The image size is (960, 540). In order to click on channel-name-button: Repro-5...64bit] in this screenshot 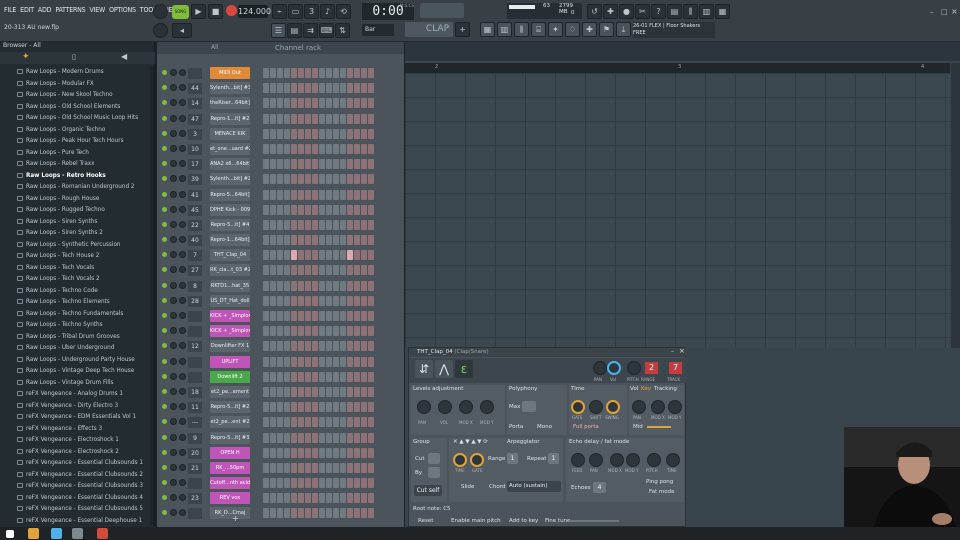, I will do `click(230, 194)`.